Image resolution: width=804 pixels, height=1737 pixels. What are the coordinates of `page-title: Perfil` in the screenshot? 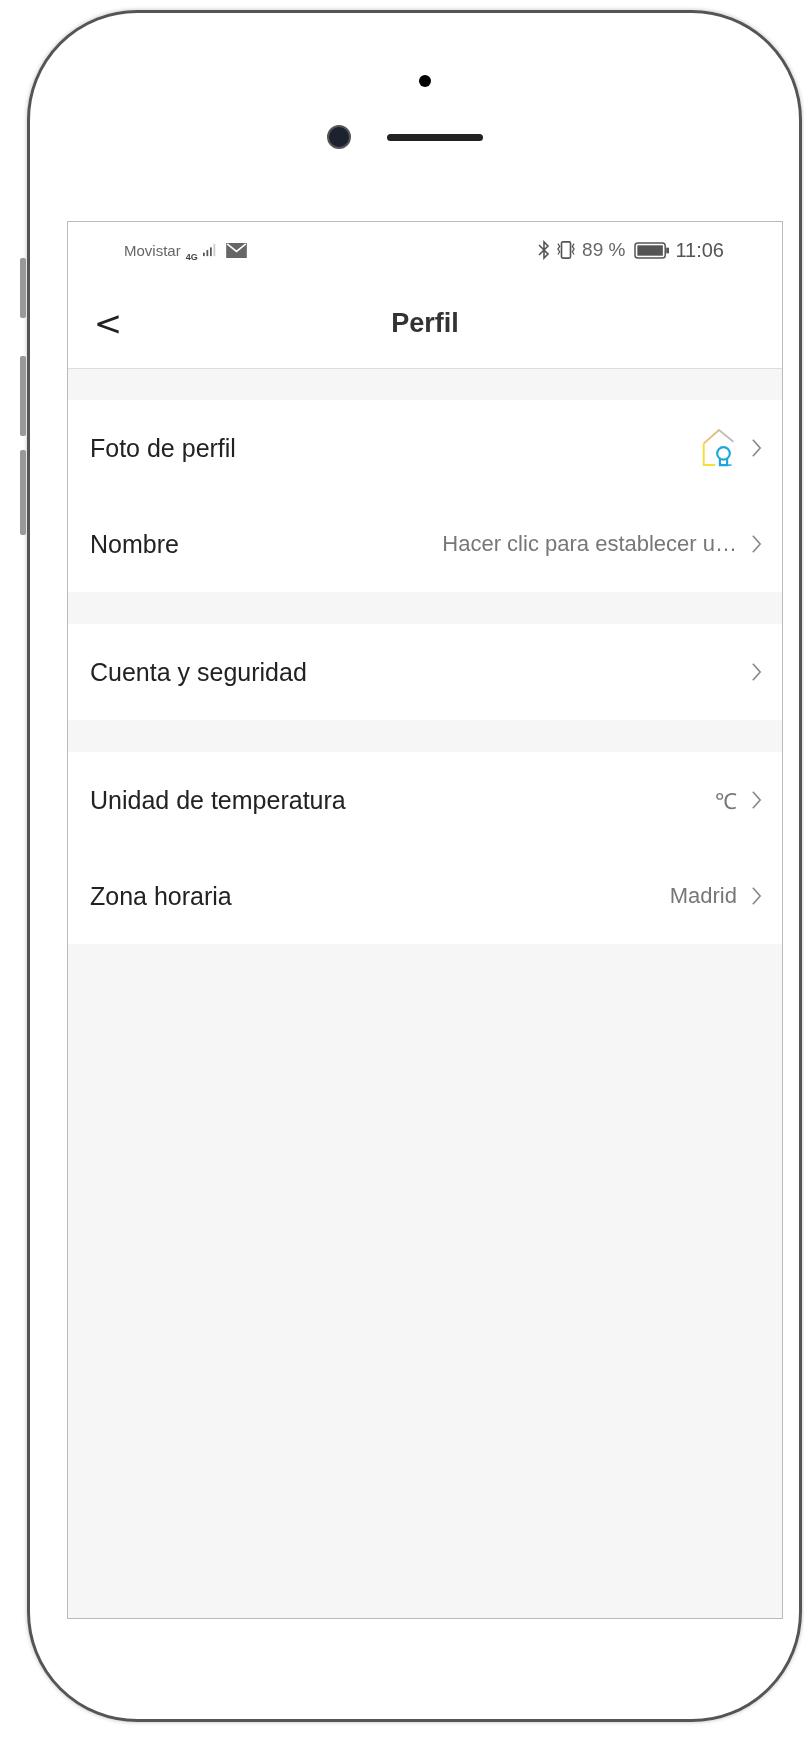 It's located at (425, 323).